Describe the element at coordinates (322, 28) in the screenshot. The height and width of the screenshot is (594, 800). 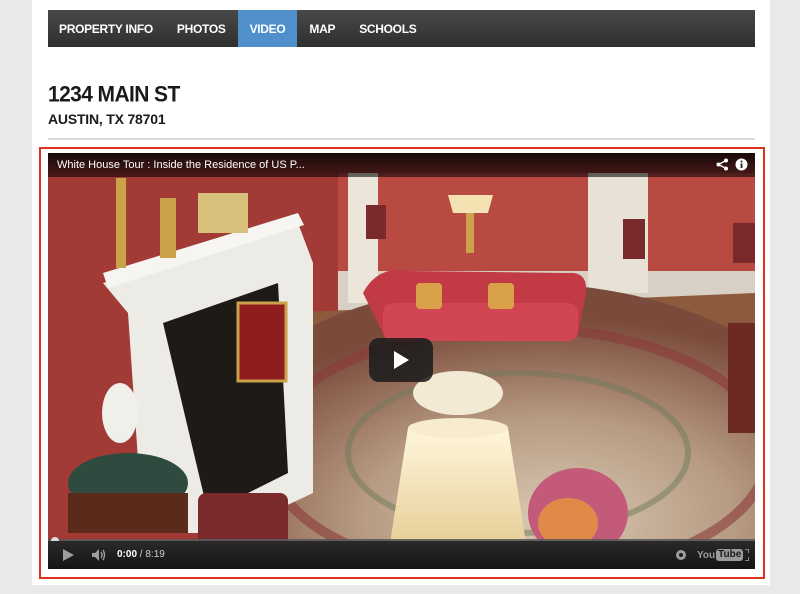
I see `tab-map: MAP` at that location.